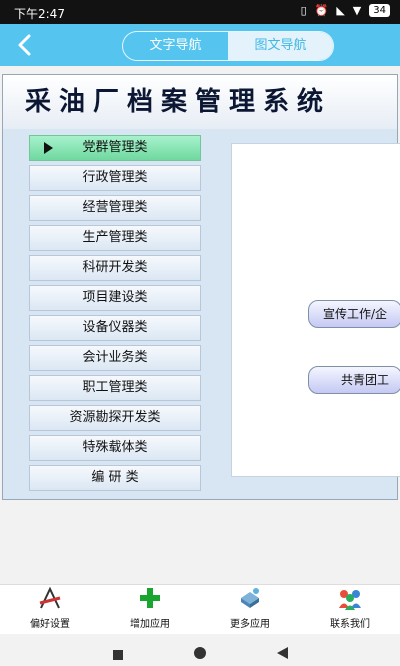 This screenshot has width=400, height=666. I want to click on status-bar: 下午2:47 ▯ ⏰ ◣ ▼ 34, so click(200, 12).